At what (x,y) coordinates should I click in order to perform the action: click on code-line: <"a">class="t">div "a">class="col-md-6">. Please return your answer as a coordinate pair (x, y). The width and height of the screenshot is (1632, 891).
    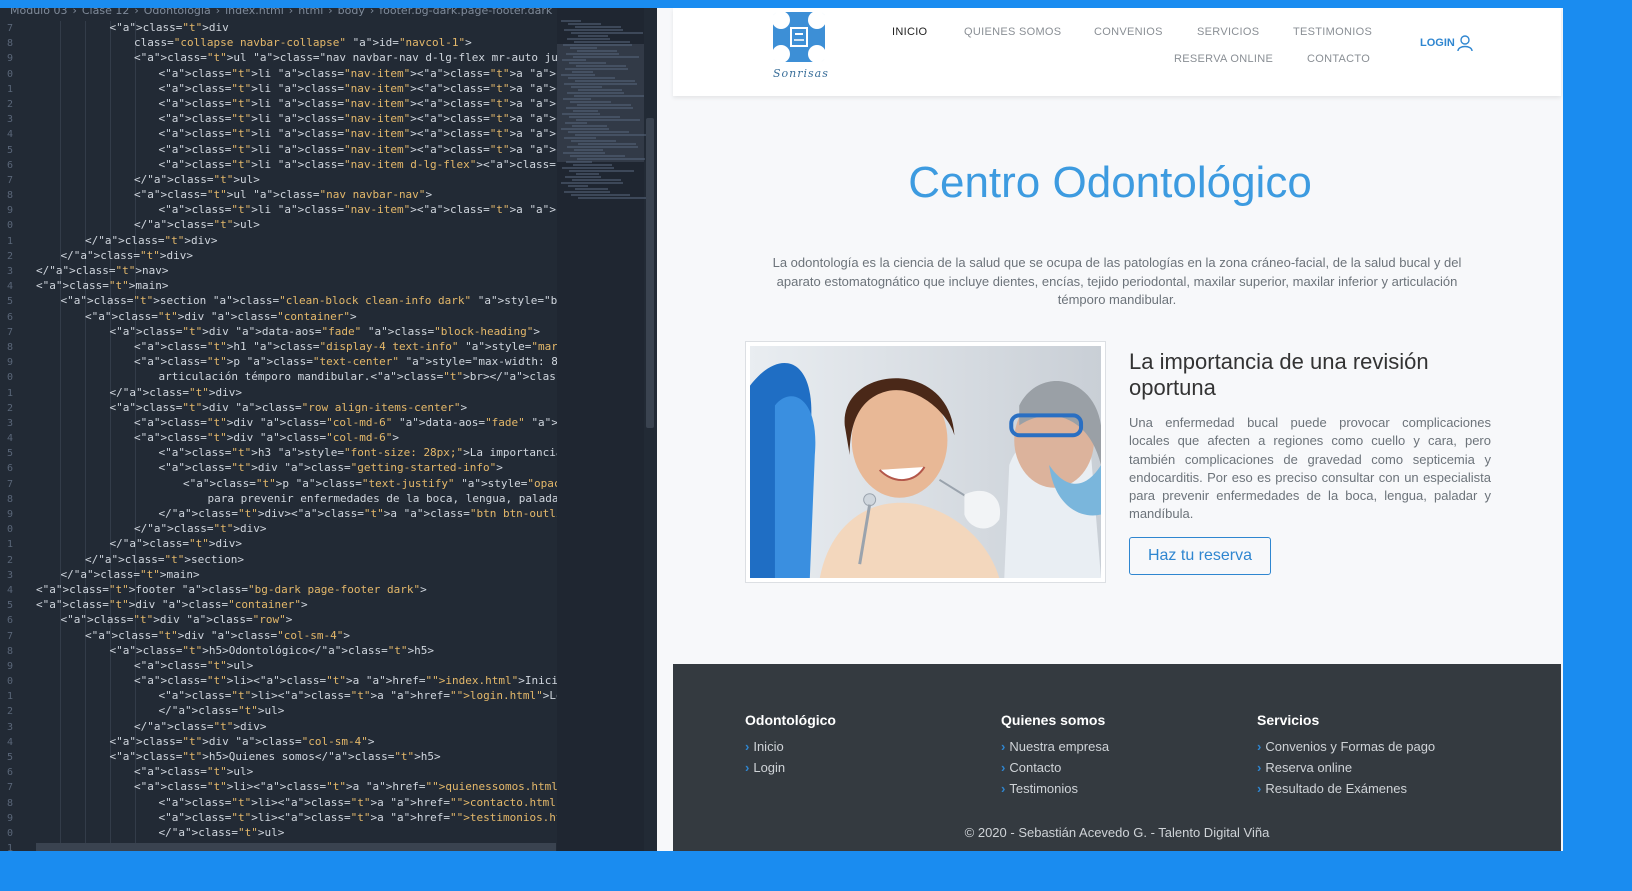
    Looking at the image, I should click on (296, 438).